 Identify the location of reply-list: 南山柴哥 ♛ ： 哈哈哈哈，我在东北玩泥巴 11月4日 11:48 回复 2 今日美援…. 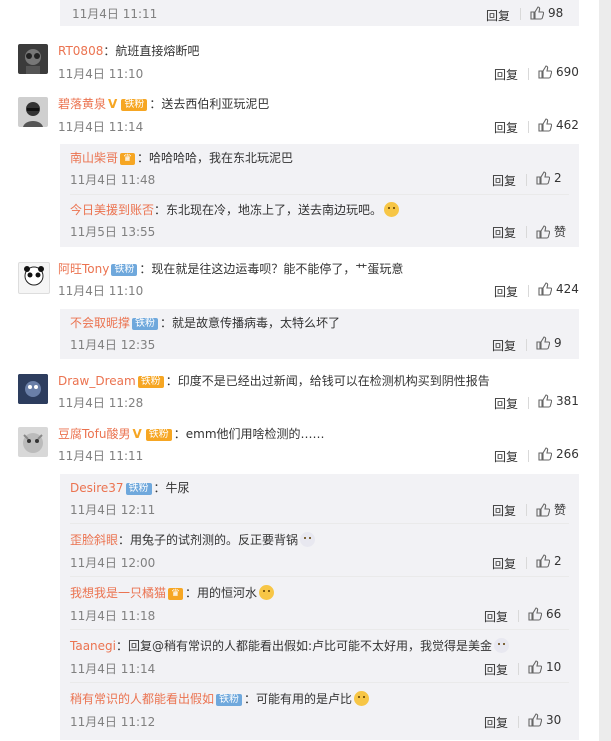
(319, 195).